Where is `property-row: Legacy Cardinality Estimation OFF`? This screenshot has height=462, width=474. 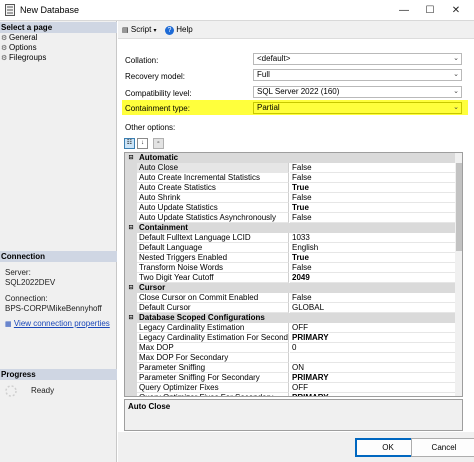
property-row: Legacy Cardinality Estimation OFF is located at coordinates (290, 328).